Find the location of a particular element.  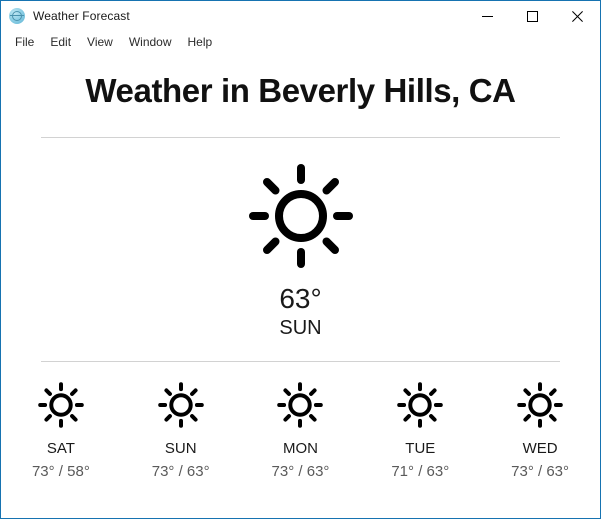

close-button is located at coordinates (577, 16).